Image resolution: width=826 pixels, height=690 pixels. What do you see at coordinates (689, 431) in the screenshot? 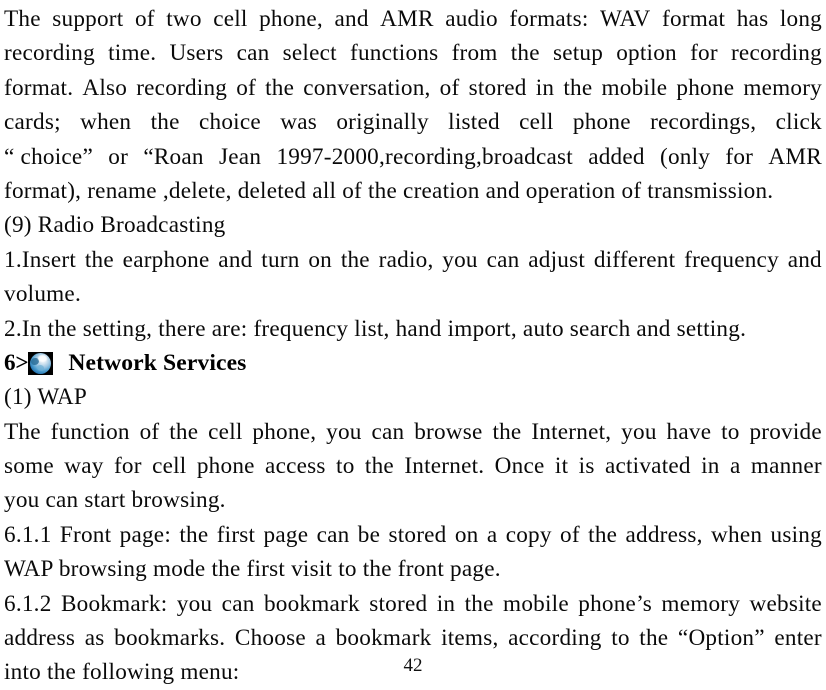
I see `text-word: have` at bounding box center [689, 431].